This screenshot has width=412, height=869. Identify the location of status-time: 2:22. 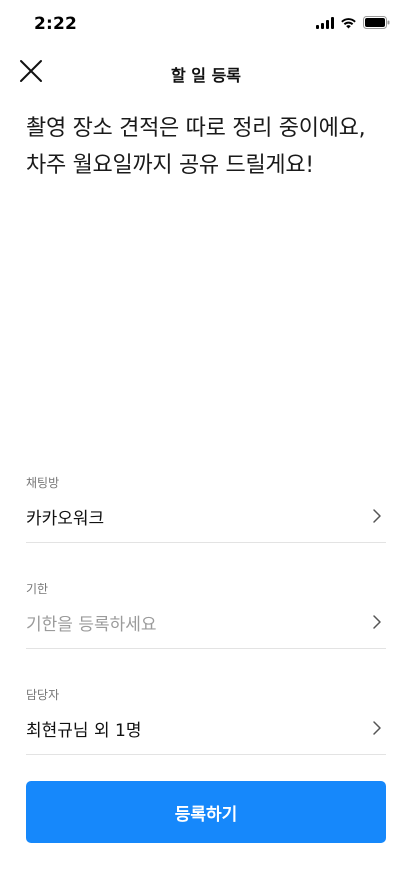
(56, 24).